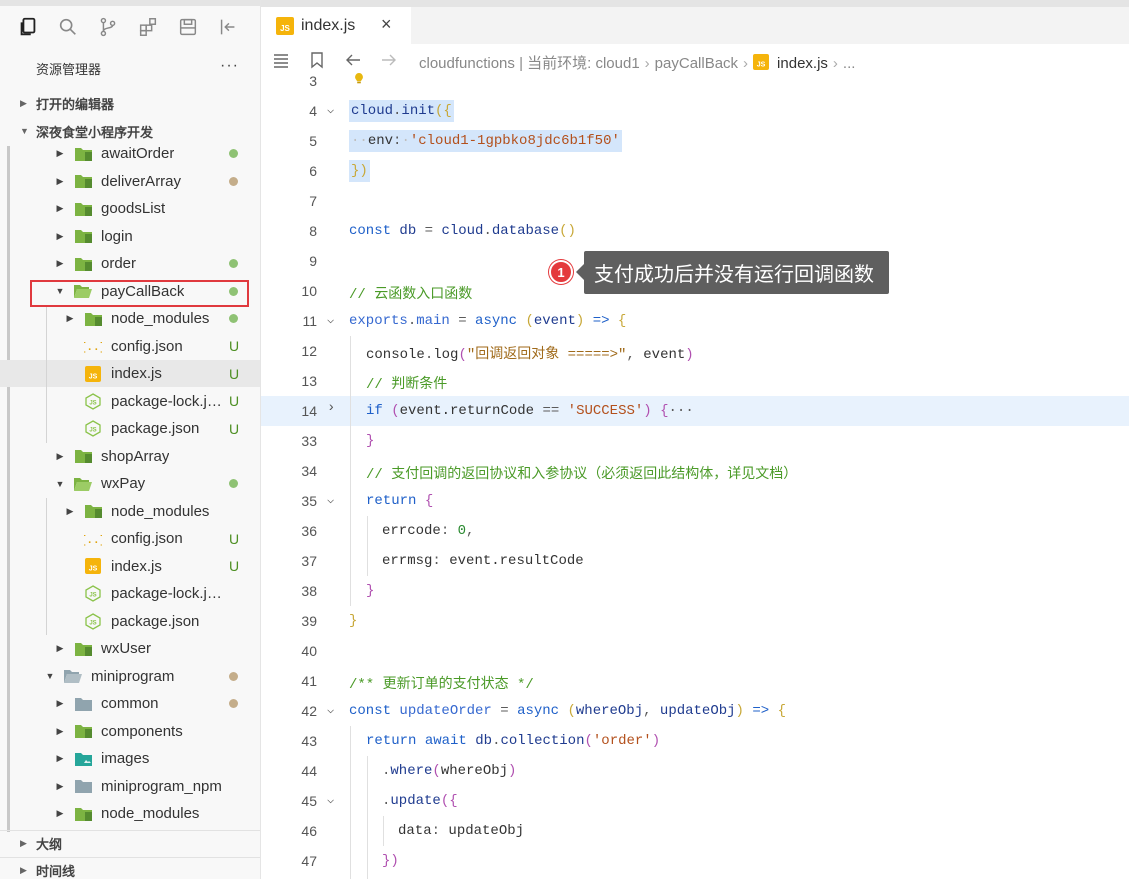 This screenshot has height=879, width=1129. Describe the element at coordinates (228, 27) in the screenshot. I see `collapse-panel-icon` at that location.